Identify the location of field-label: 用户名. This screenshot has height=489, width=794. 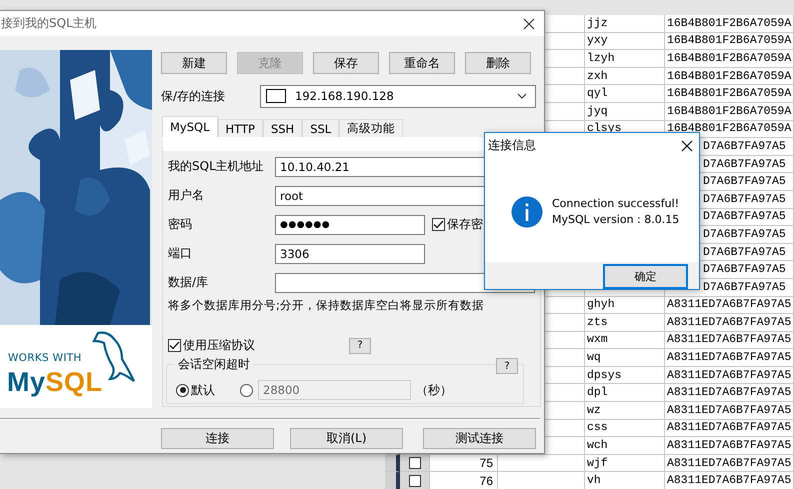
(186, 195).